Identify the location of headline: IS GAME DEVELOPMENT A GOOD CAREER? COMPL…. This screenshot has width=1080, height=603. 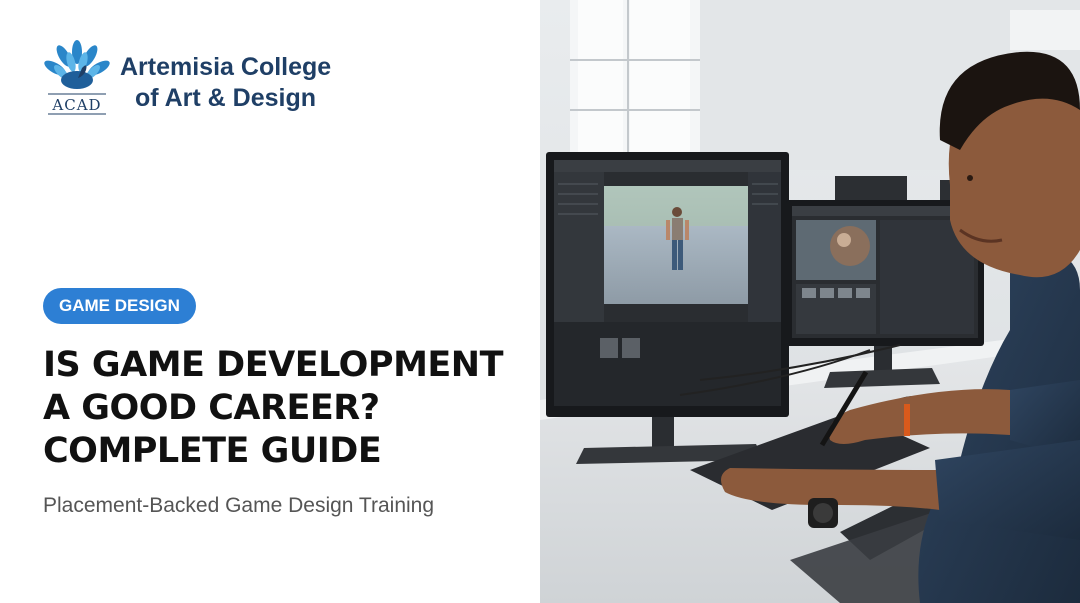
(283, 408).